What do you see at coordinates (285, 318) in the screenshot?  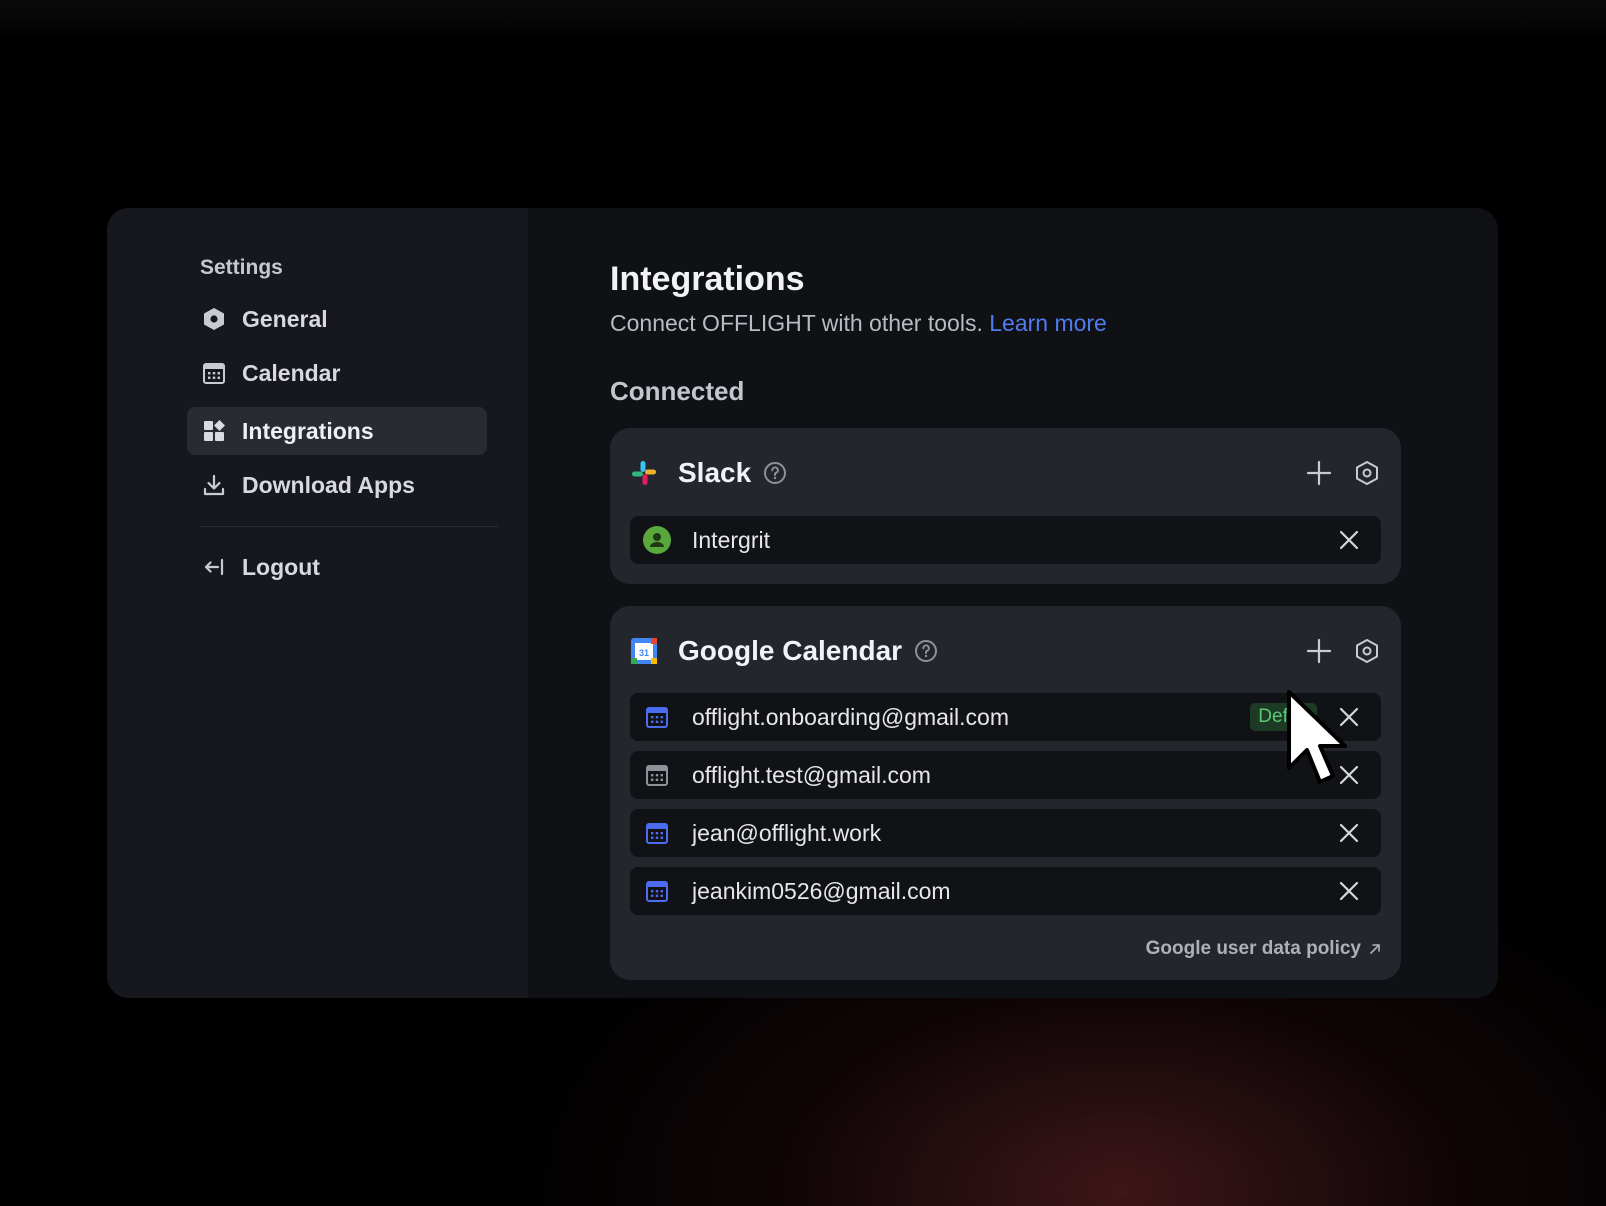 I see `sidebar-item-label: General` at bounding box center [285, 318].